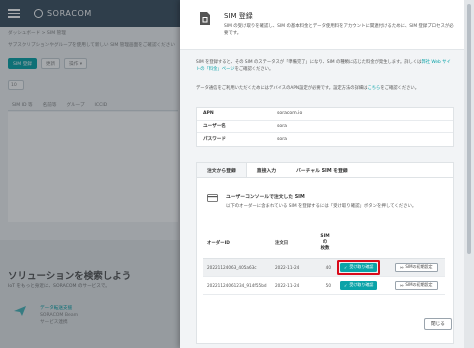 The height and width of the screenshot is (348, 474). I want to click on password-row: パスワード sora, so click(245, 139).